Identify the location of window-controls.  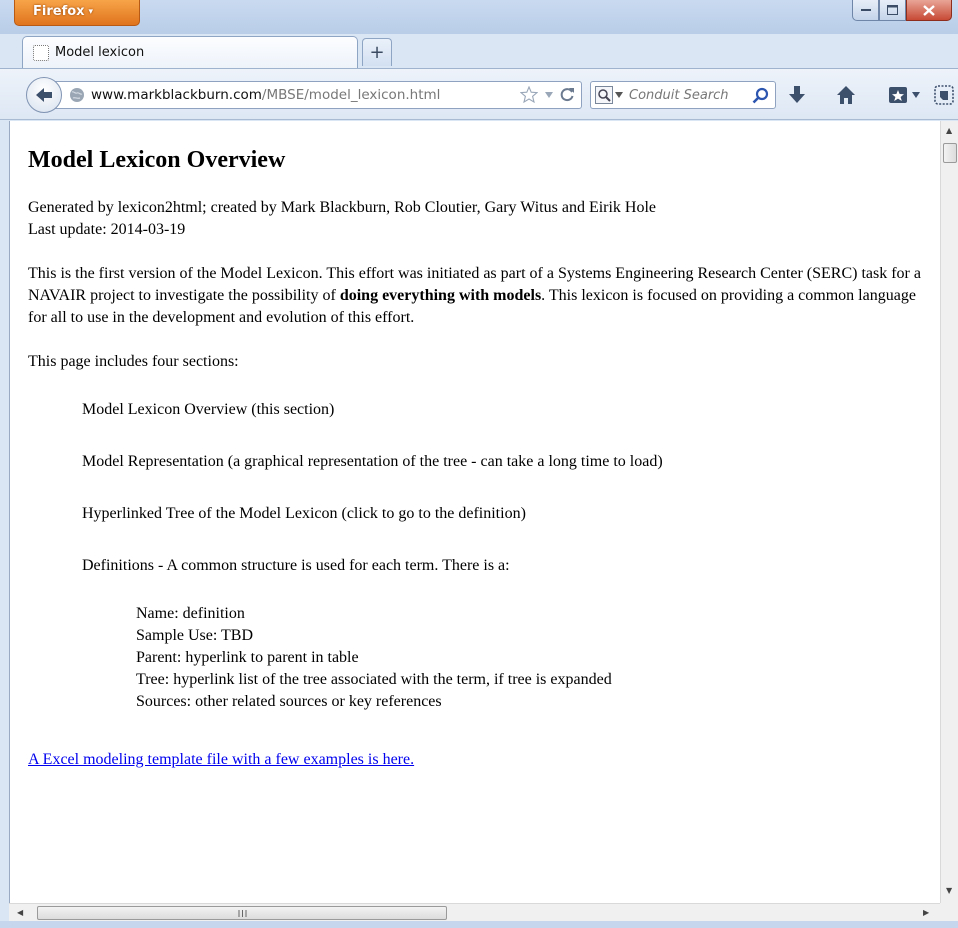
(902, 11).